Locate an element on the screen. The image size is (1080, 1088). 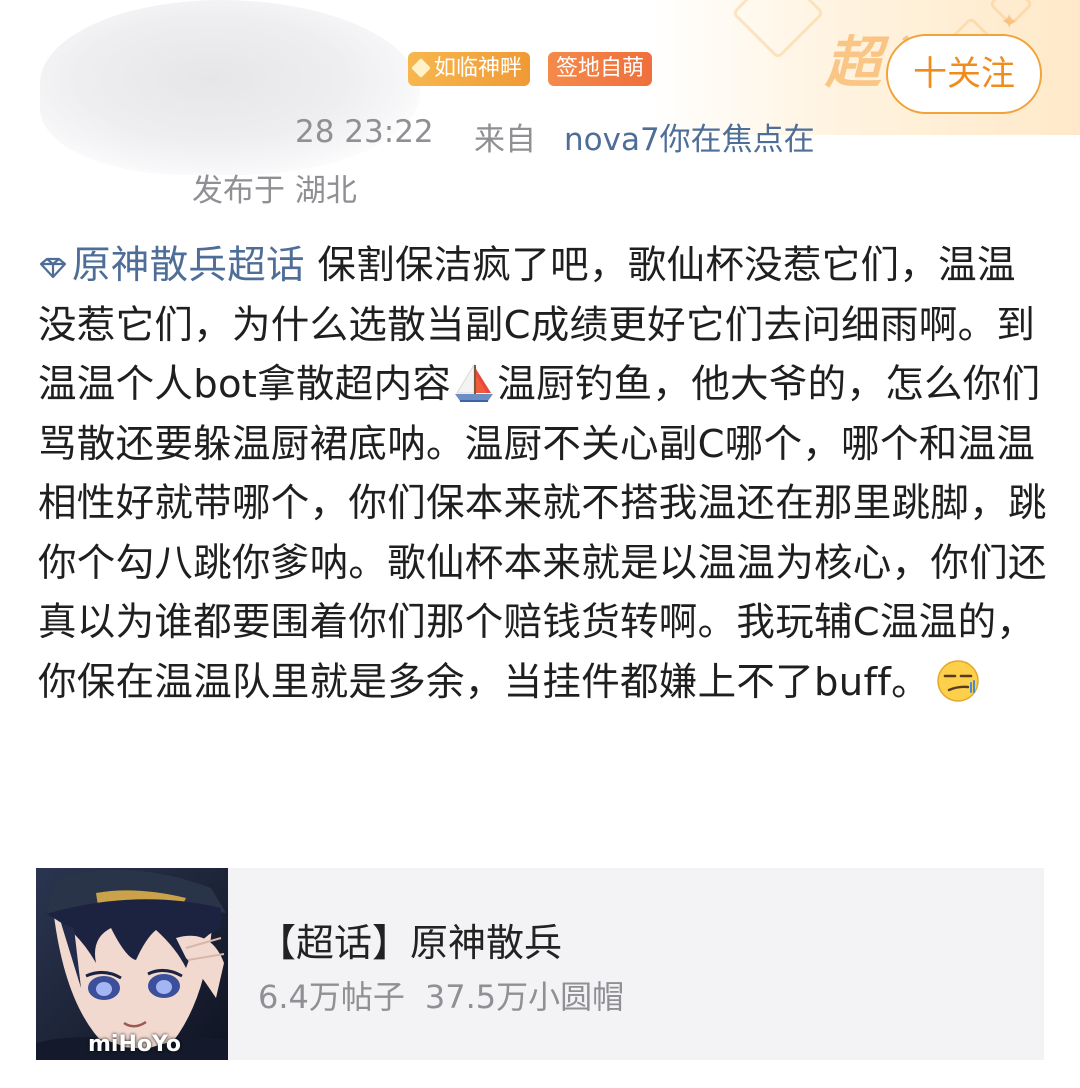
super-topic-card-stats: 6.4万帖子 37.5万小圆帽 is located at coordinates (441, 995).